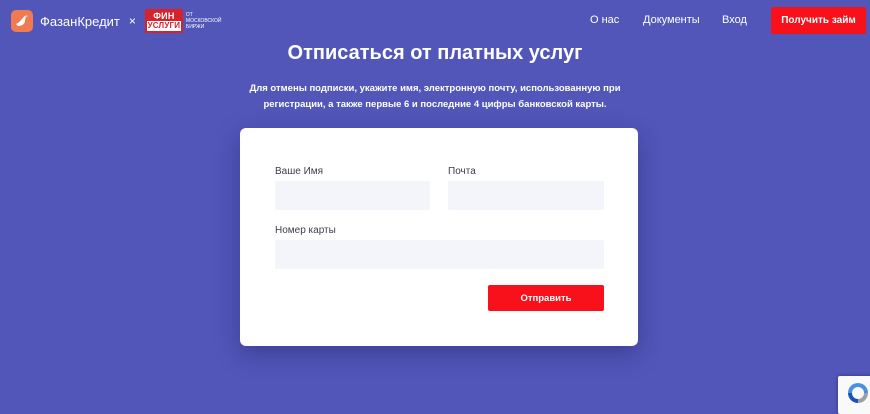  Describe the element at coordinates (671, 20) in the screenshot. I see `nav-documents-link: Документы` at that location.